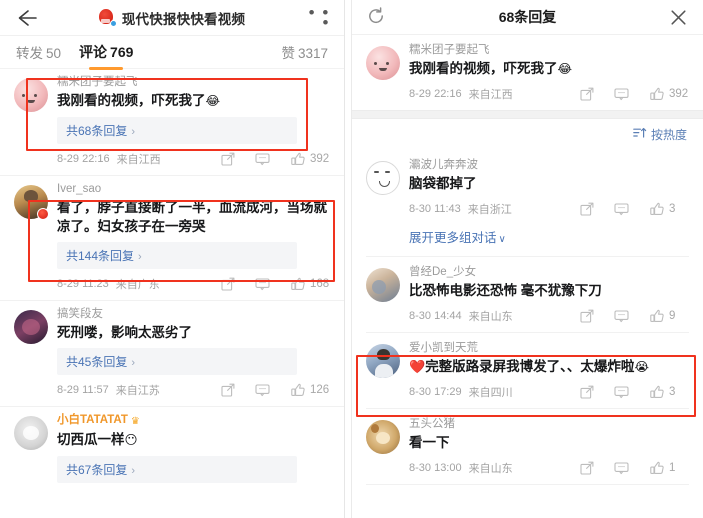 The image size is (703, 518). Describe the element at coordinates (172, 391) in the screenshot. I see `comment-meta-row: 8-29 11:57 来自江苏 126` at that location.